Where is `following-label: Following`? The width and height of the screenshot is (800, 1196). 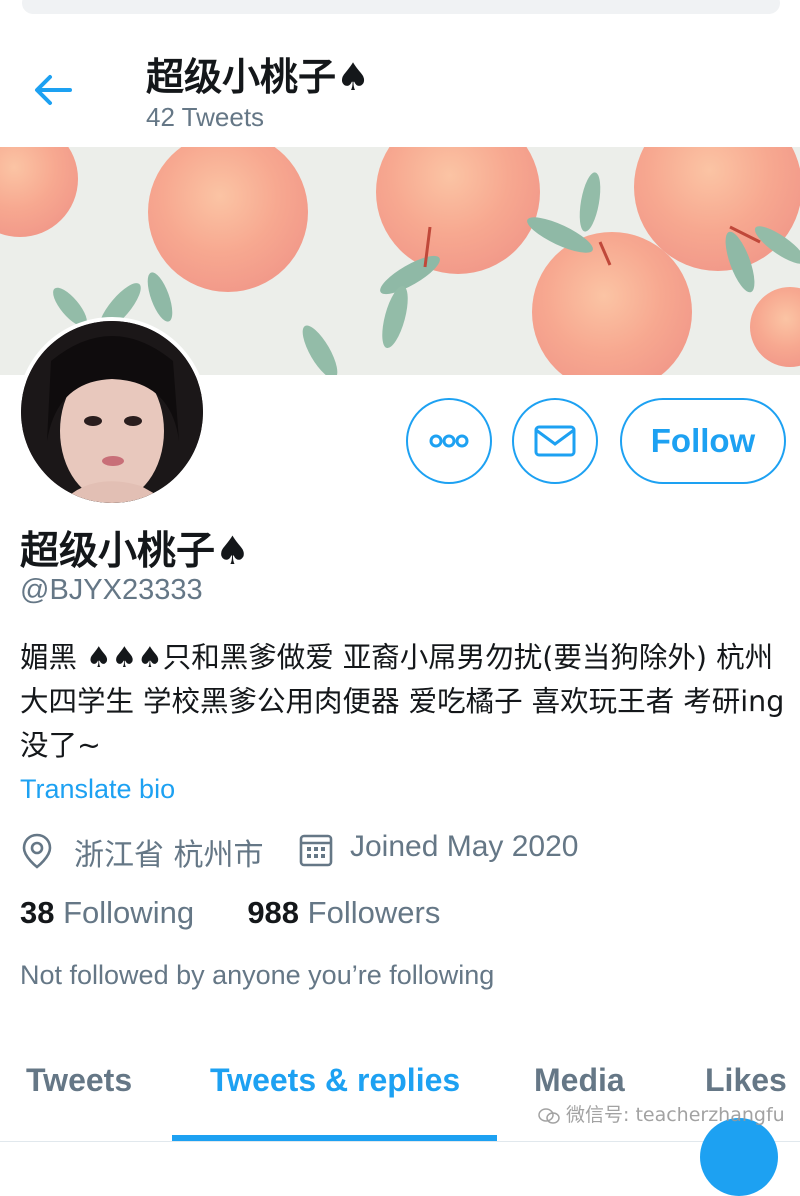
following-label: Following is located at coordinates (129, 912).